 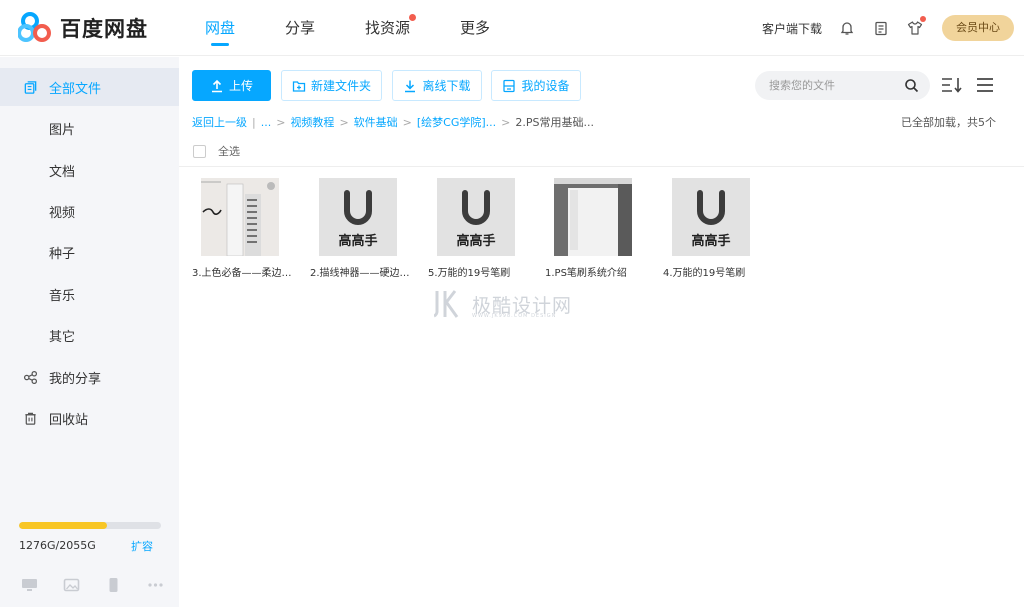 I want to click on search-icon, so click(x=911, y=85).